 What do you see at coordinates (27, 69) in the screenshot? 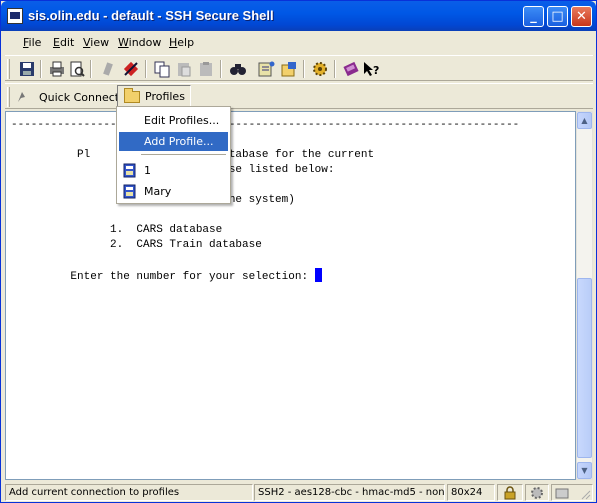
I see `save-icon` at bounding box center [27, 69].